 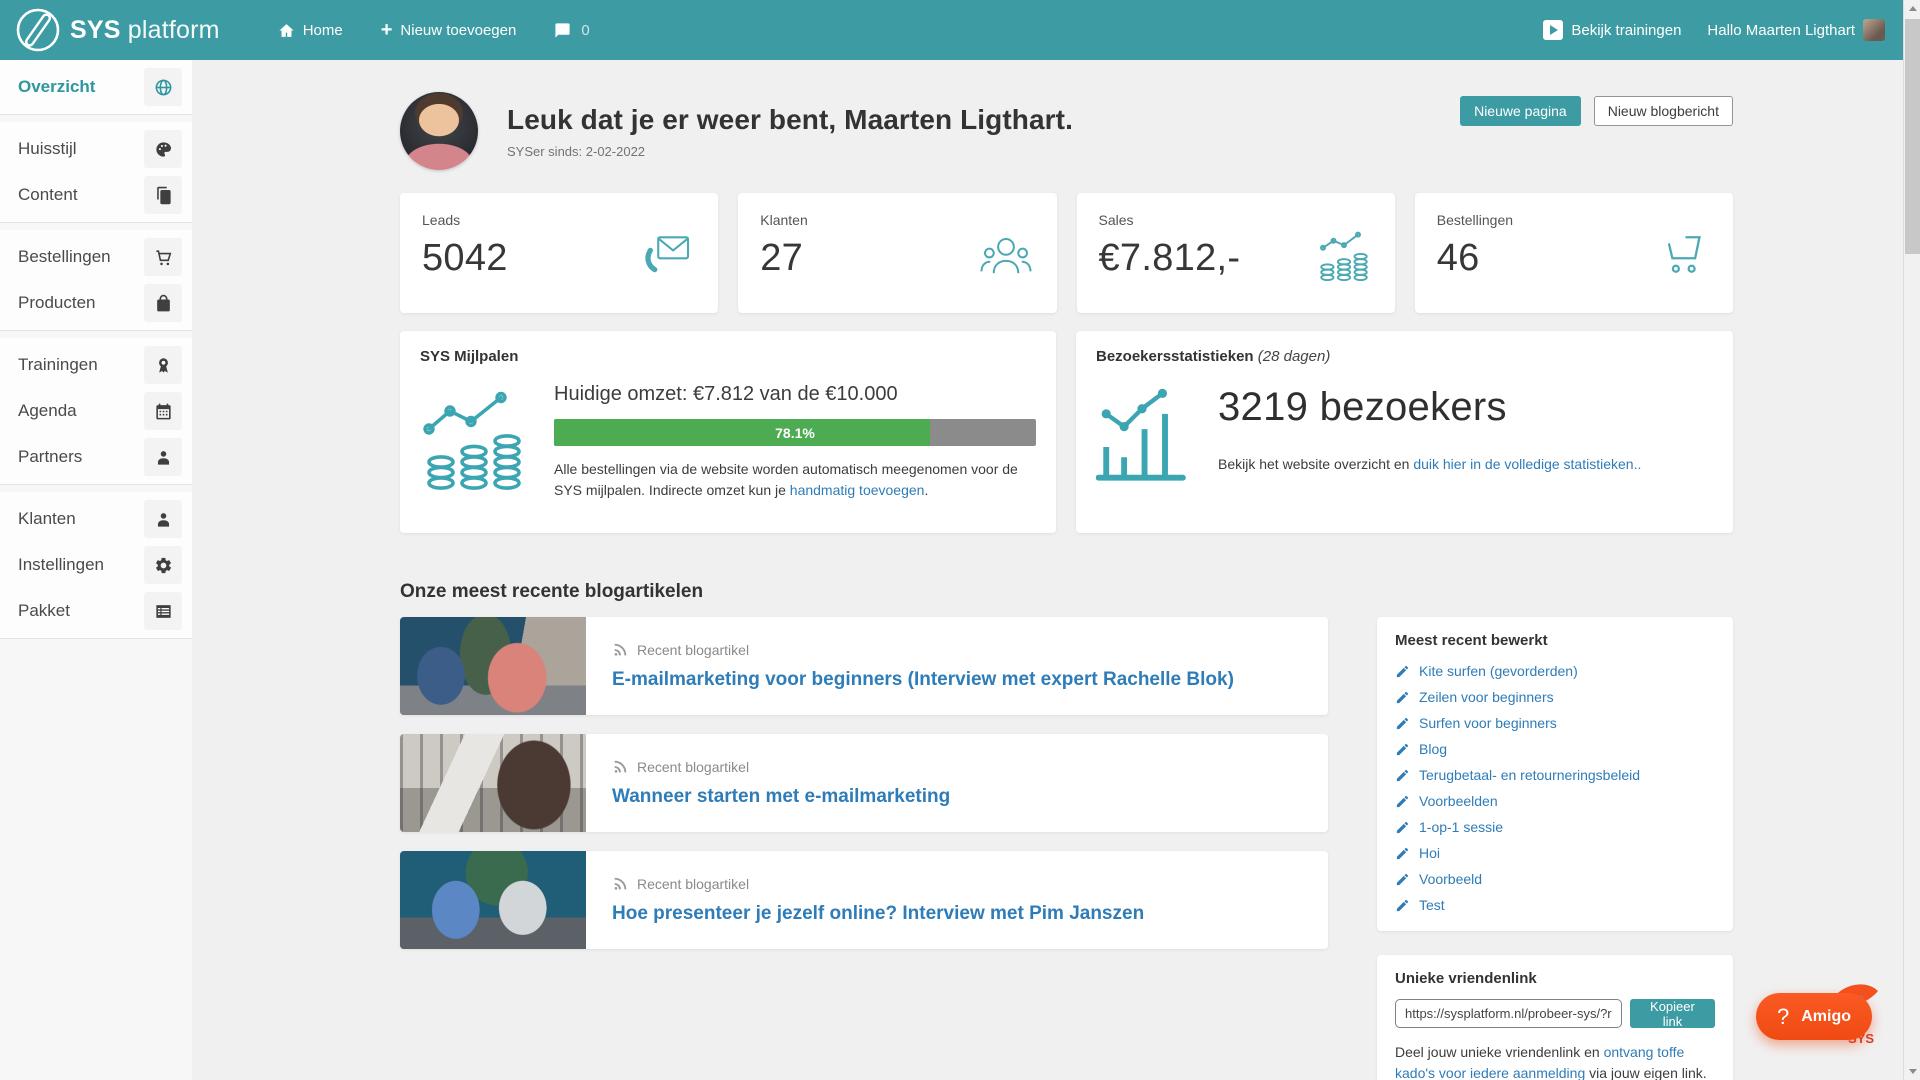 I want to click on brand-logo: SYS platform, so click(x=117, y=30).